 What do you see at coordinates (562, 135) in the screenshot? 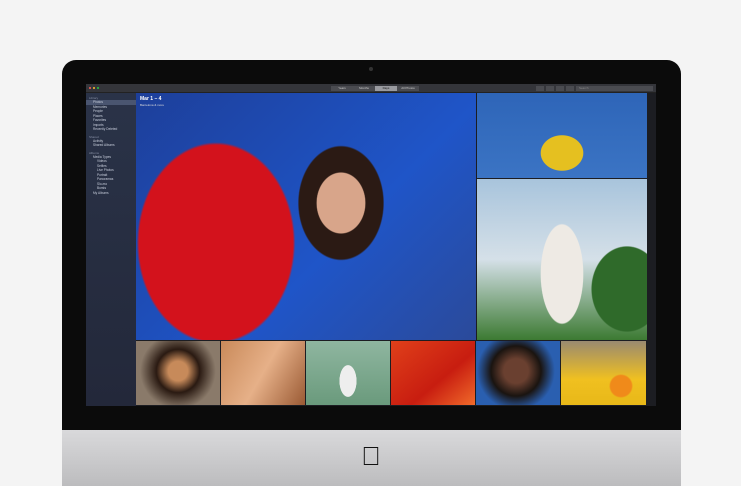
I see `photo-yellow-dress` at bounding box center [562, 135].